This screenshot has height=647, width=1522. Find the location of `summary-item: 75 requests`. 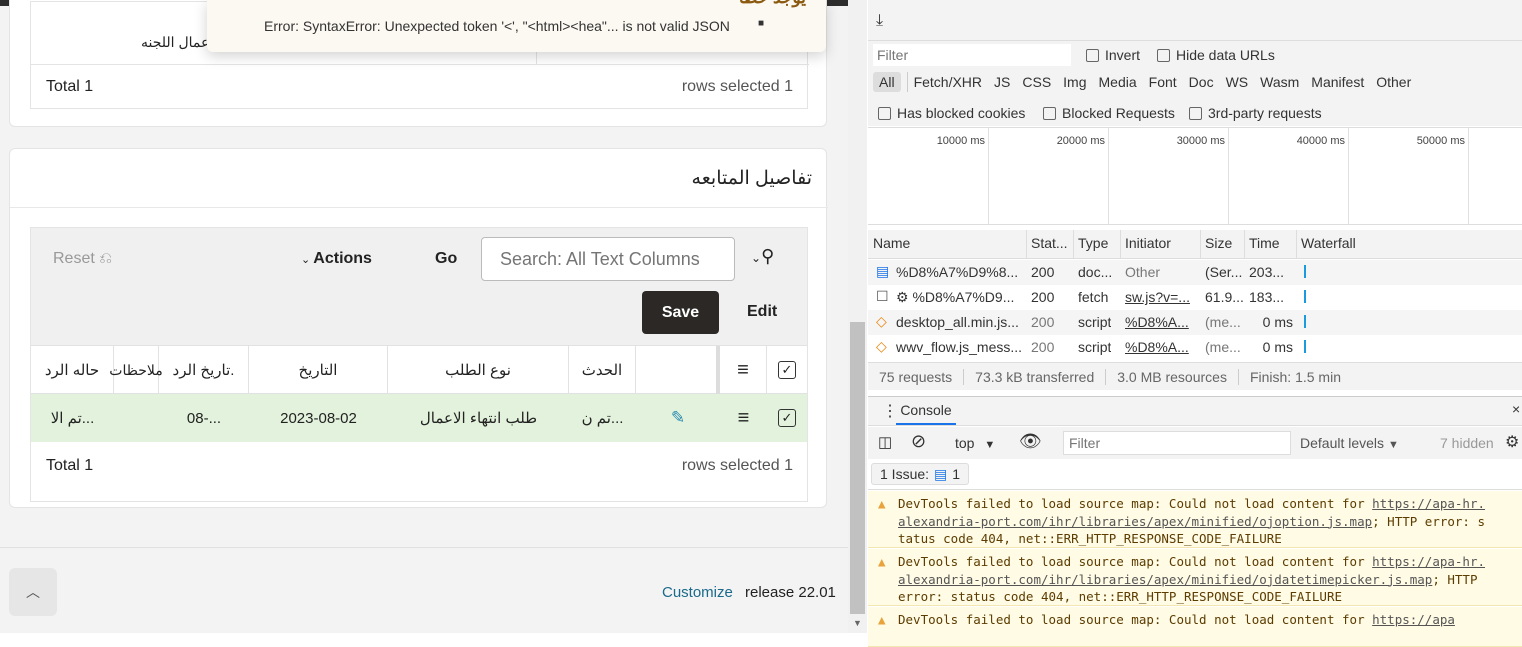

summary-item: 75 requests is located at coordinates (916, 376).